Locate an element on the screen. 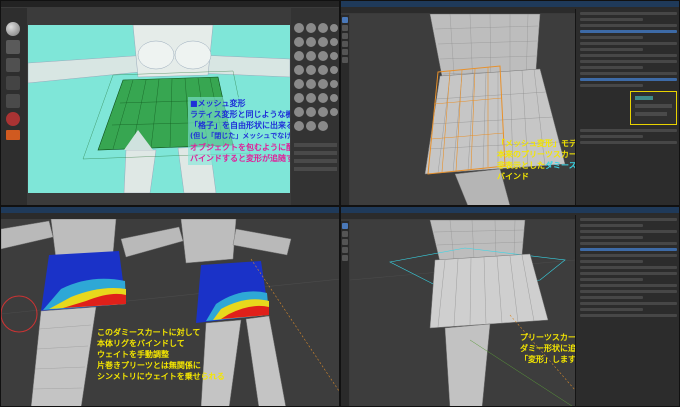  blender-br-properties is located at coordinates (627, 310).